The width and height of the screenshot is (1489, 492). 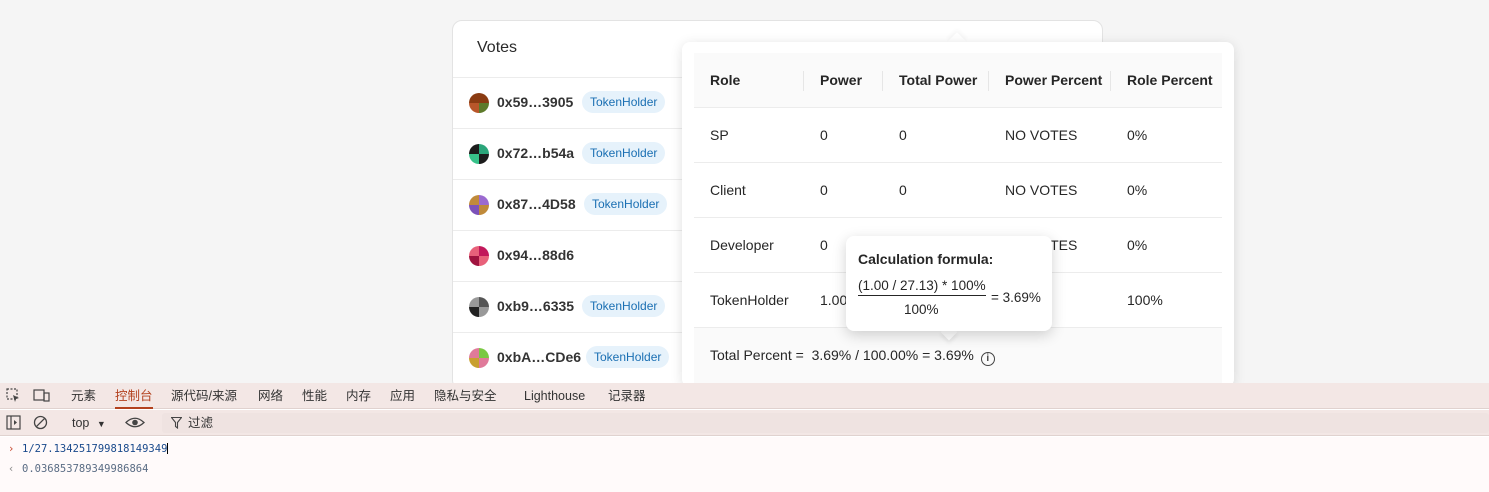 What do you see at coordinates (535, 306) in the screenshot?
I see `voter-address: 0xb9…6335` at bounding box center [535, 306].